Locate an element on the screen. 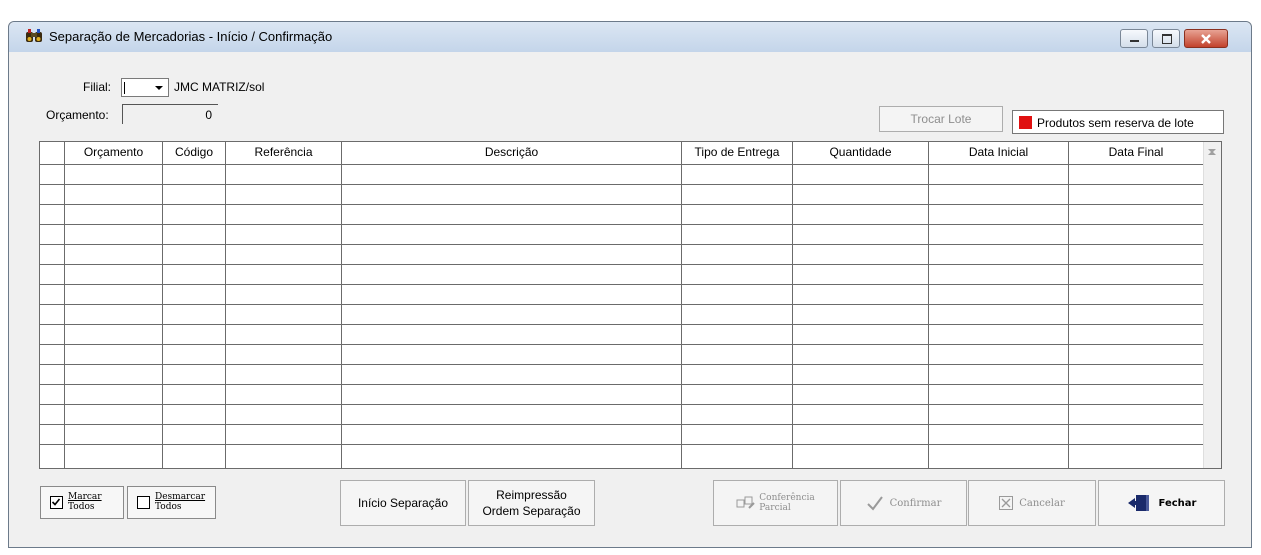 Image resolution: width=1261 pixels, height=555 pixels. vertical-scrollbar is located at coordinates (1212, 305).